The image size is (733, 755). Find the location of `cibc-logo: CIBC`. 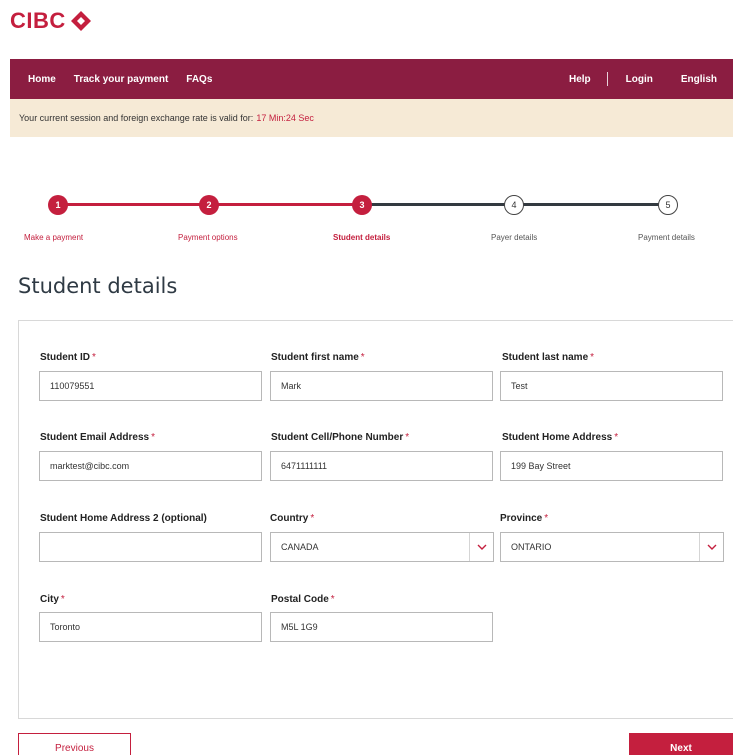

cibc-logo: CIBC is located at coordinates (51, 21).